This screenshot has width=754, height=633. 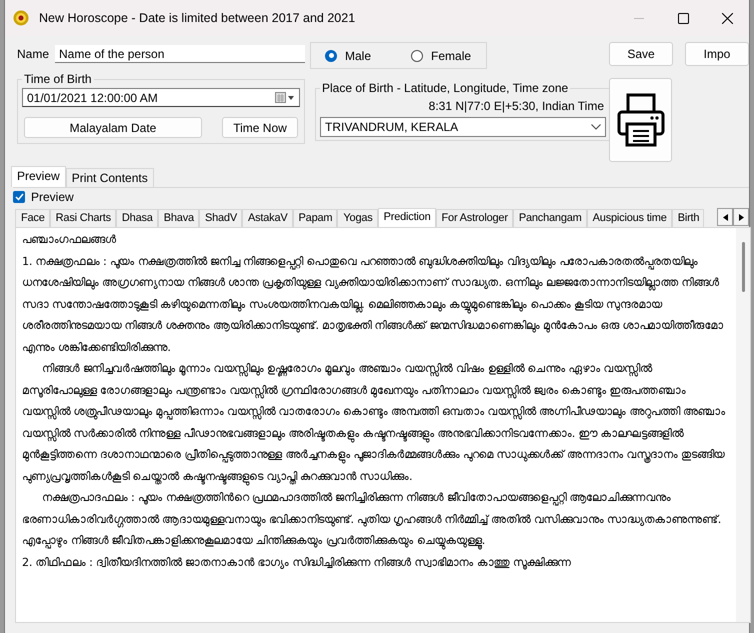 I want to click on tab: Face, so click(x=32, y=218).